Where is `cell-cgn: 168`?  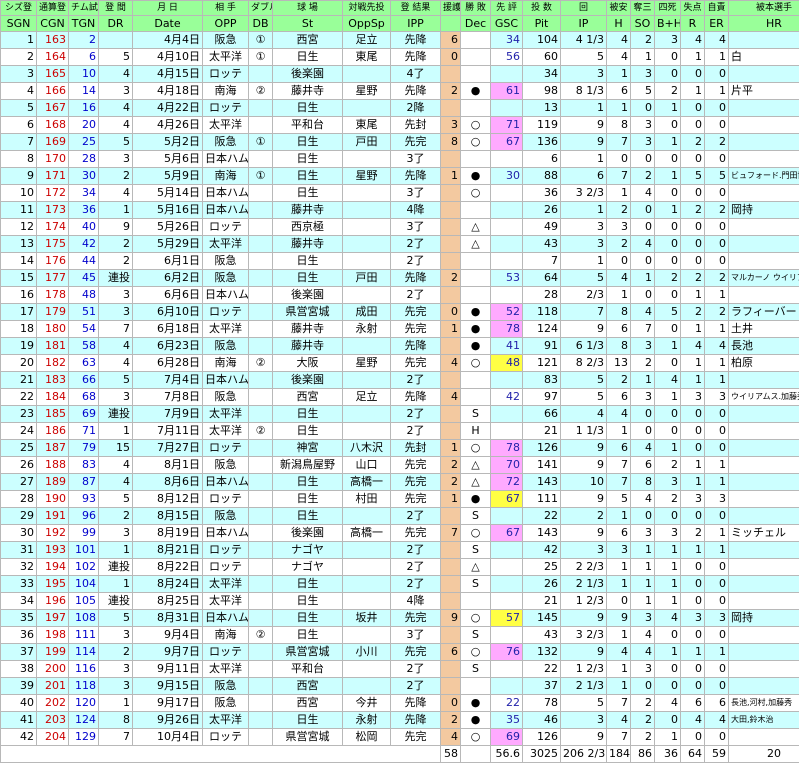
cell-cgn: 168 is located at coordinates (53, 125).